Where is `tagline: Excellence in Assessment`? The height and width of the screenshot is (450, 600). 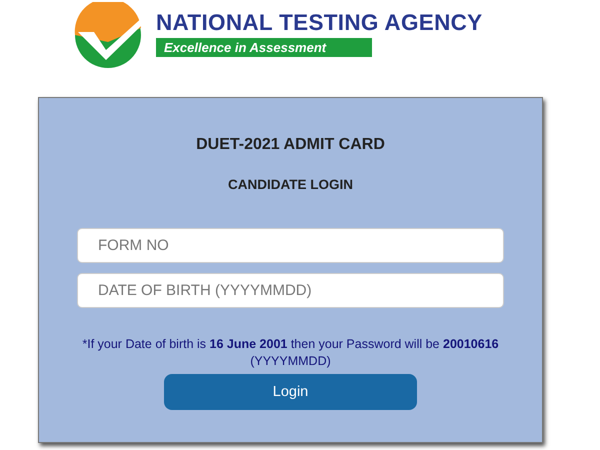 tagline: Excellence in Assessment is located at coordinates (264, 47).